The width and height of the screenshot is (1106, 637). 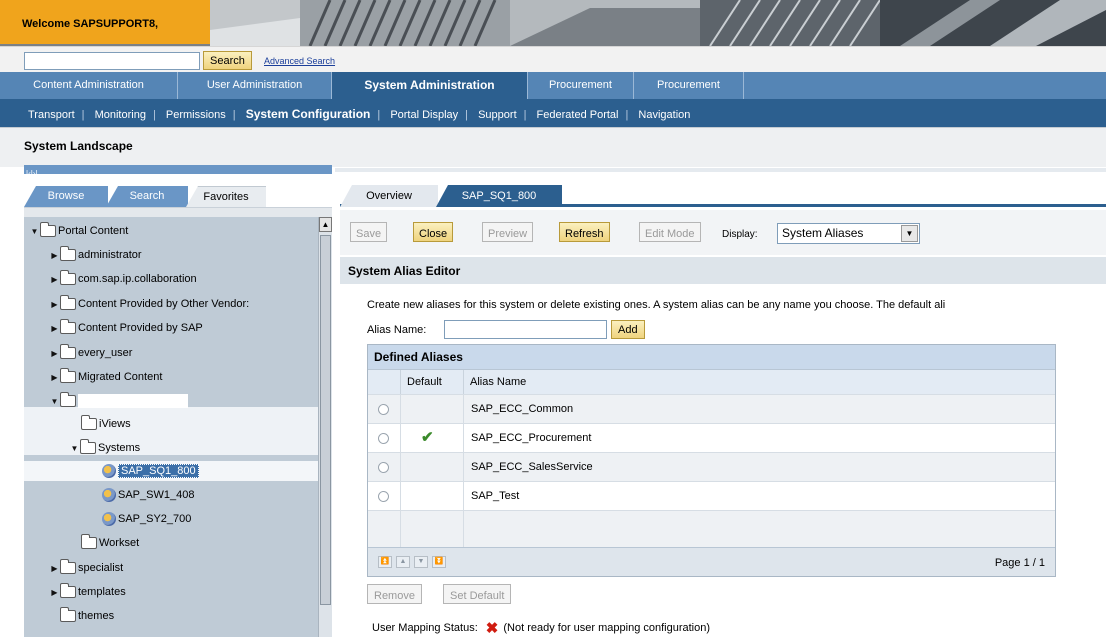 What do you see at coordinates (584, 232) in the screenshot?
I see `refresh-button: Refresh` at bounding box center [584, 232].